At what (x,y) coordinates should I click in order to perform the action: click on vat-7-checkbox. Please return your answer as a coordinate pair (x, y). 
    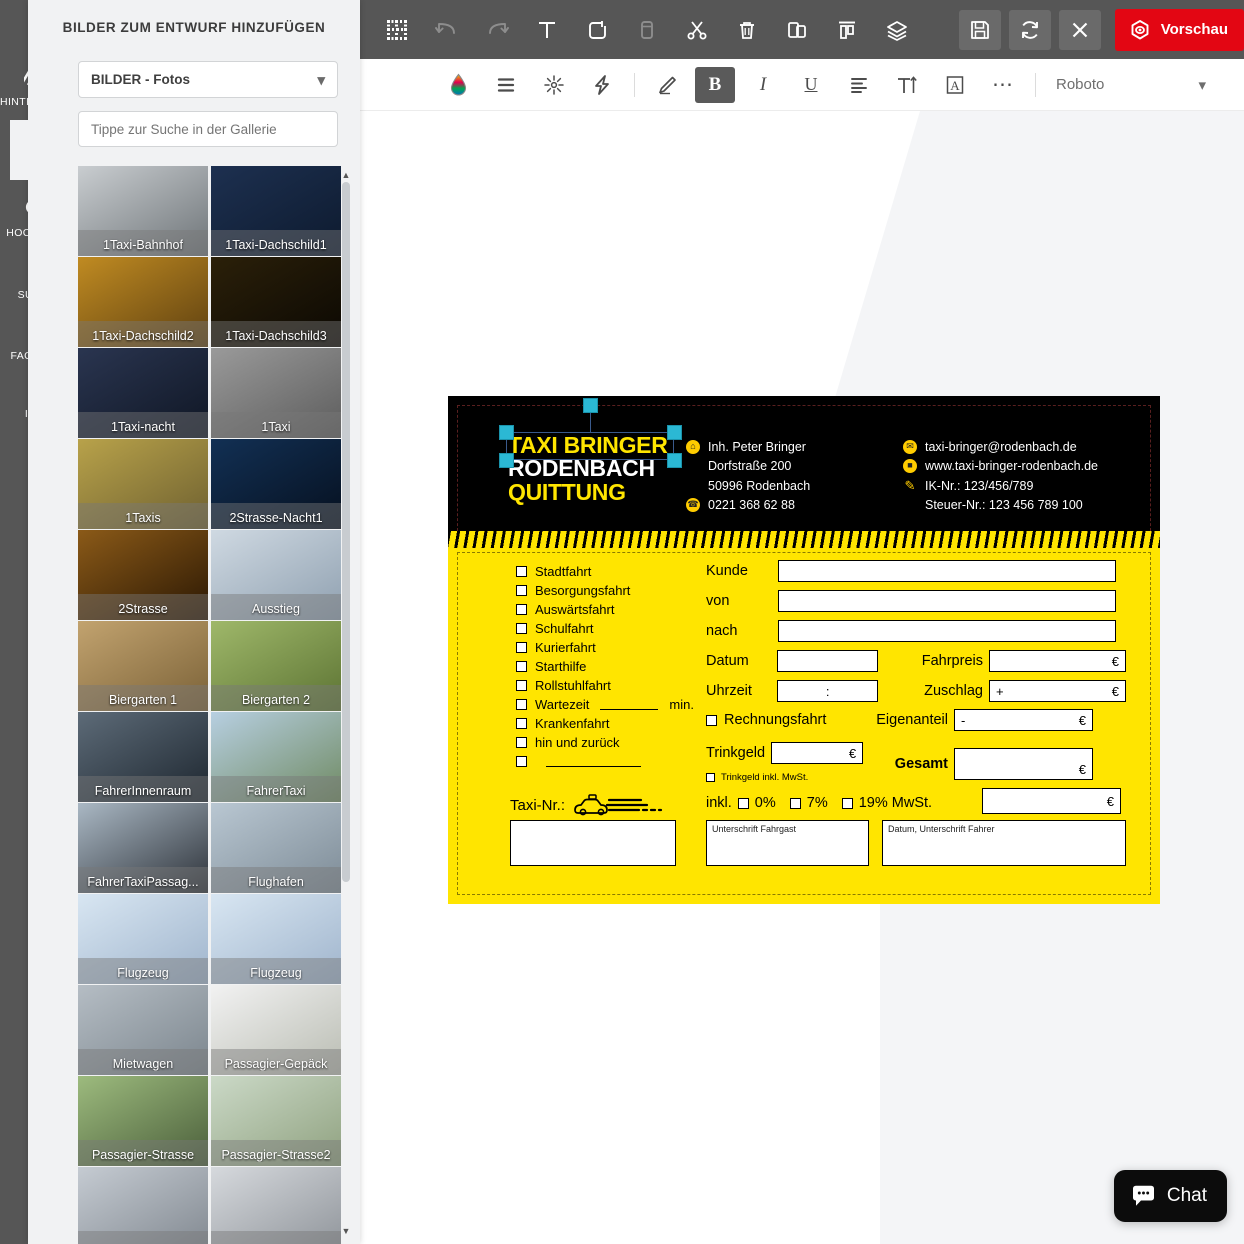
    Looking at the image, I should click on (795, 803).